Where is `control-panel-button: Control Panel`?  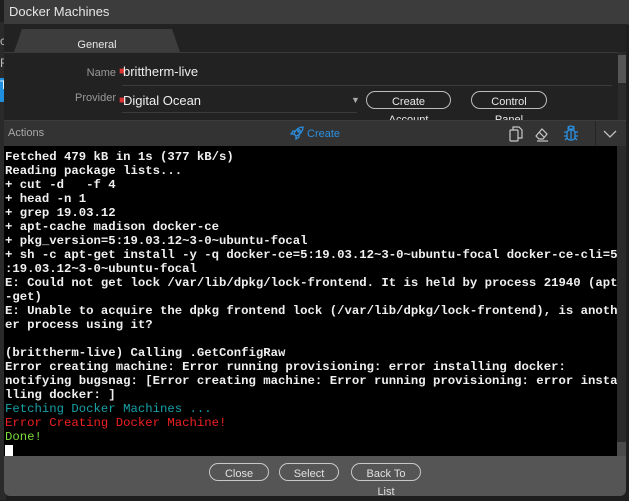 control-panel-button: Control Panel is located at coordinates (509, 108).